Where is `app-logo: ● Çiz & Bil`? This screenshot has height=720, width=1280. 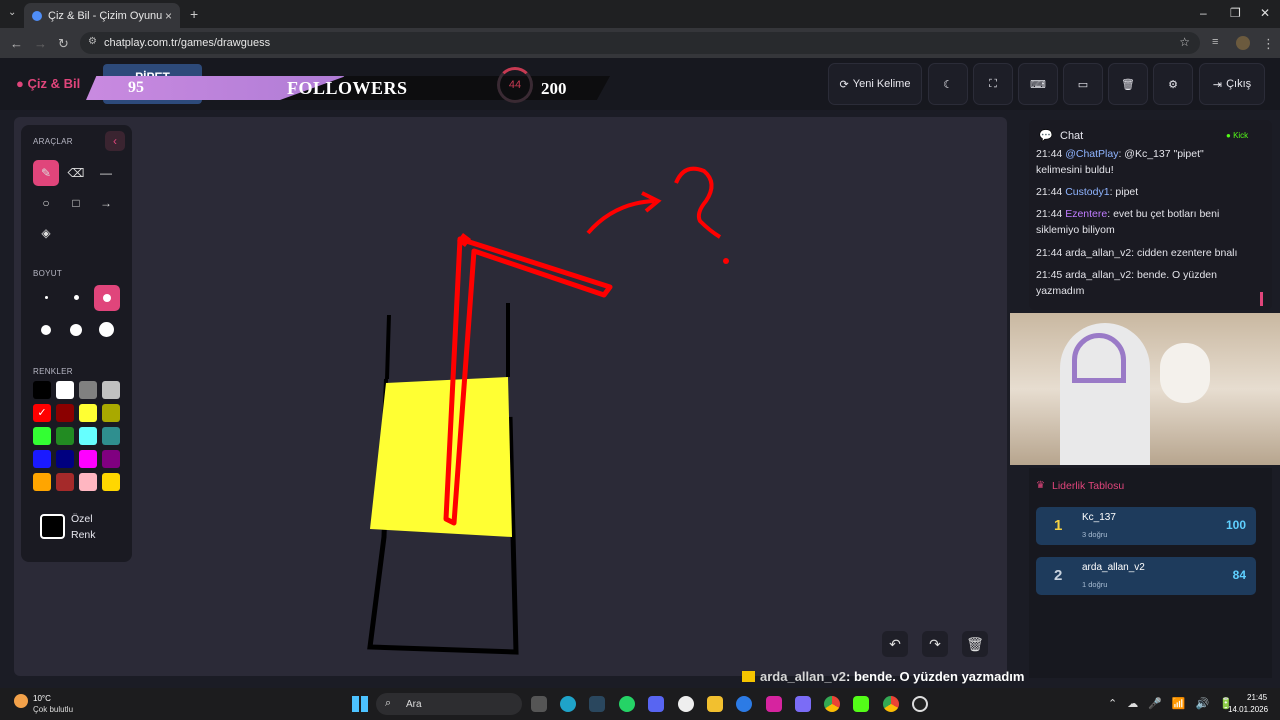
app-logo: ● Çiz & Bil is located at coordinates (48, 83).